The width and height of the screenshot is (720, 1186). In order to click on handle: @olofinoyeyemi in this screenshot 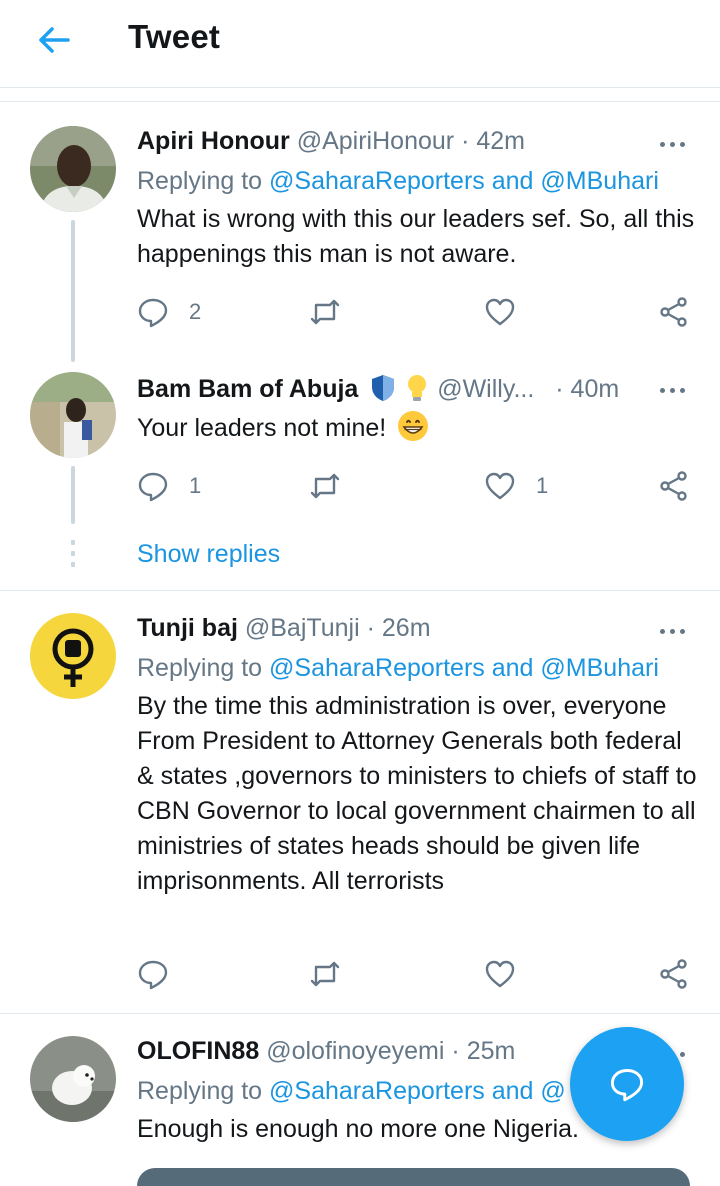, I will do `click(355, 1051)`.